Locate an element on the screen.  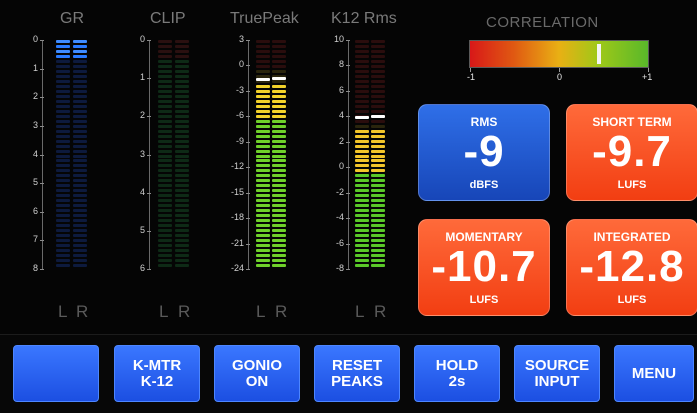
blank-button is located at coordinates (56, 373).